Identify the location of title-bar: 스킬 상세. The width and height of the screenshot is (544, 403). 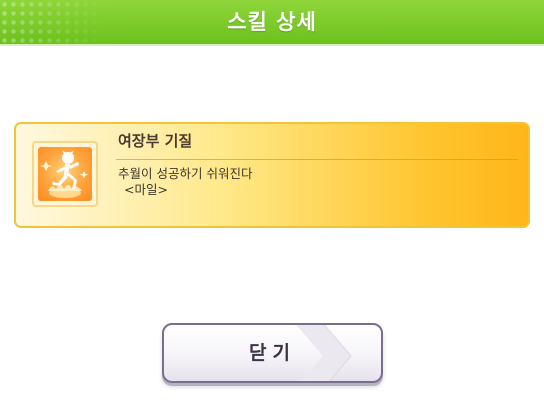
(272, 22).